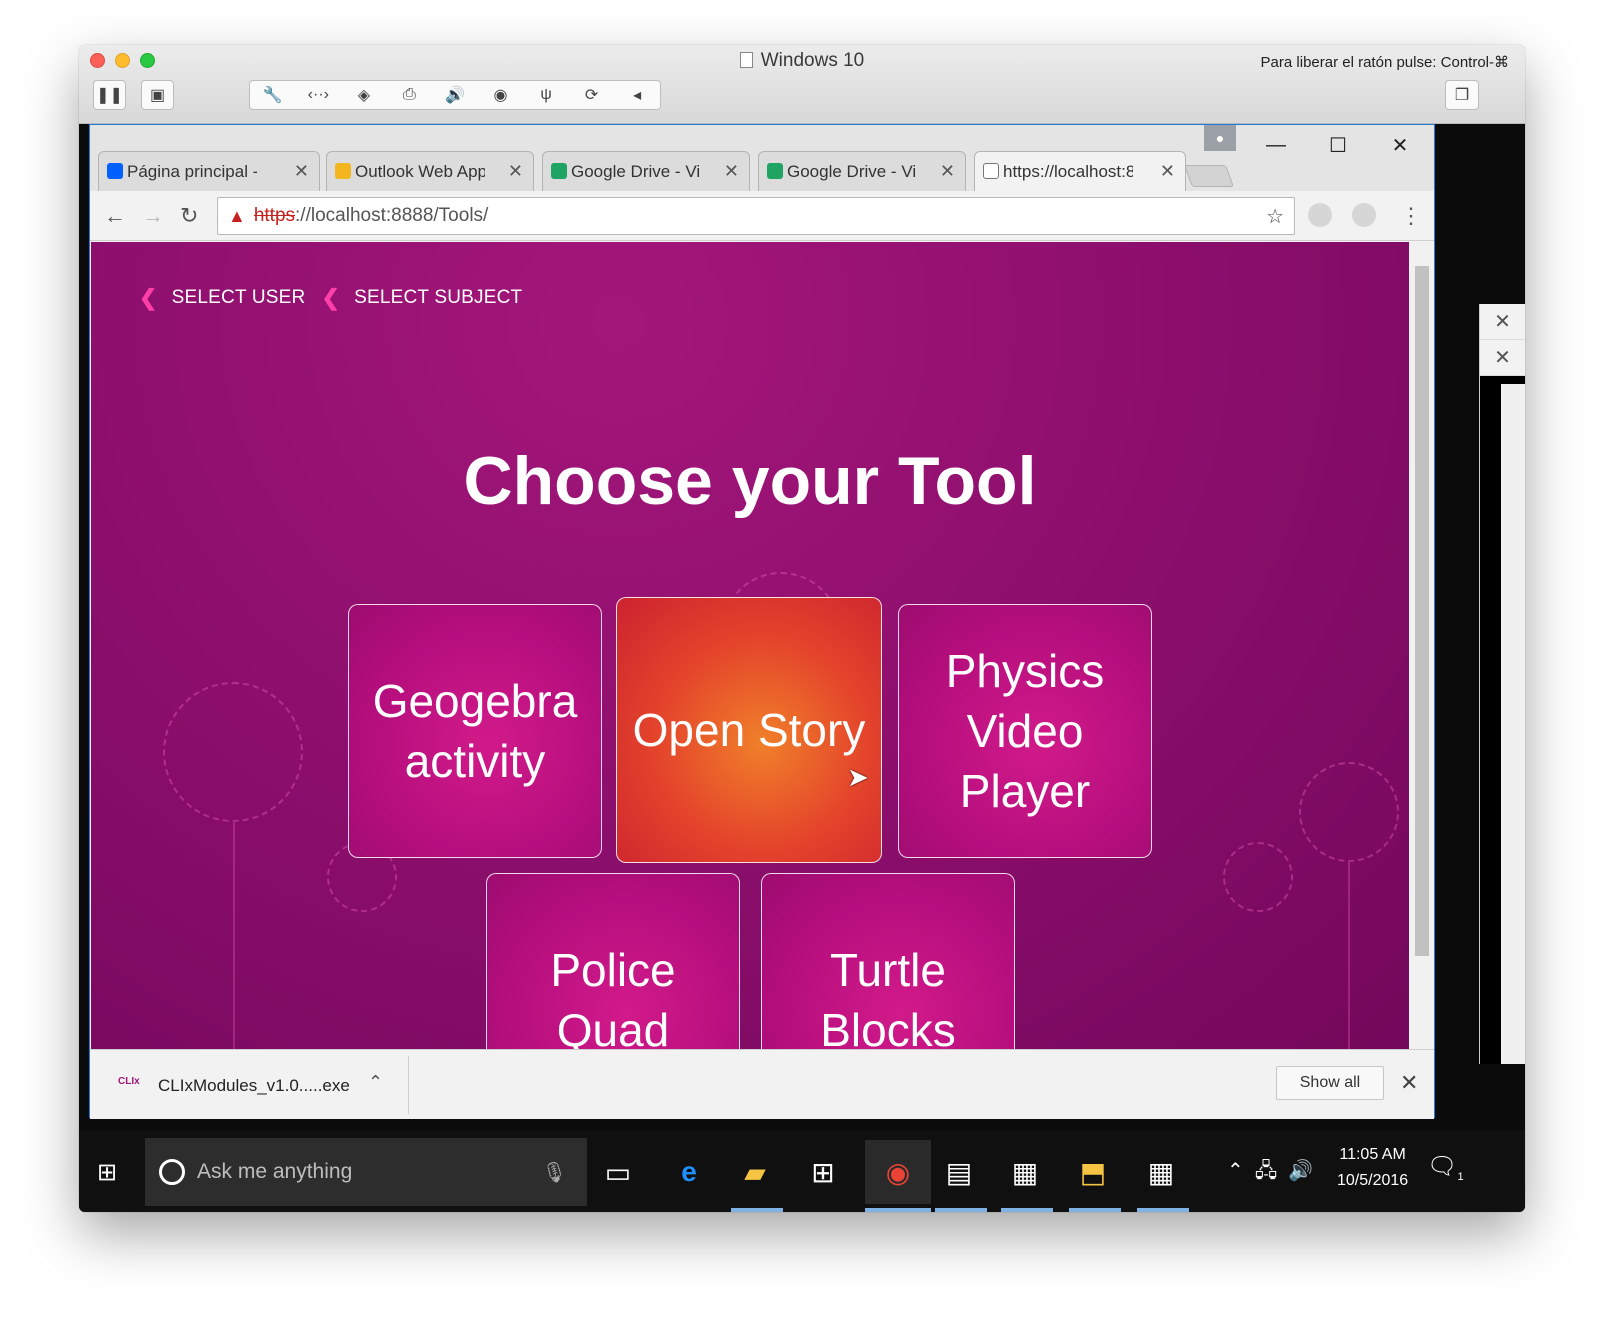 This screenshot has width=1600, height=1317. What do you see at coordinates (254, 1086) in the screenshot?
I see `download-filename: CLIxModules_v1.0.....exe` at bounding box center [254, 1086].